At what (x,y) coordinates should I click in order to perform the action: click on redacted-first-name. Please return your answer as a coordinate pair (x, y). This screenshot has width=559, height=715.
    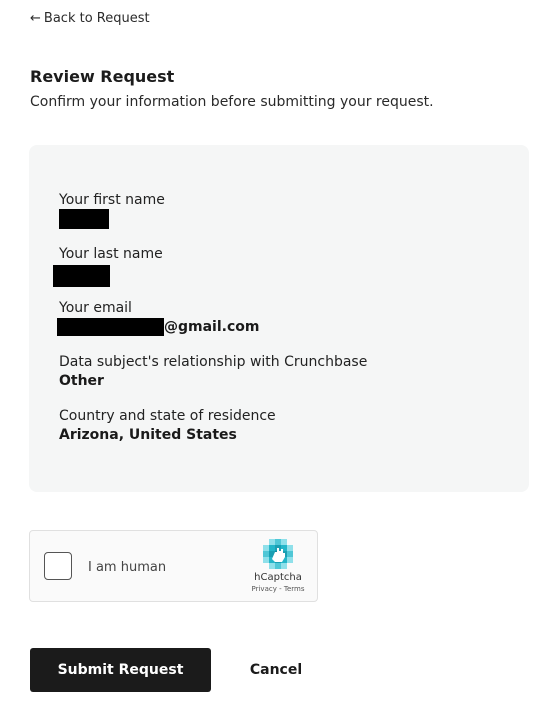
    Looking at the image, I should click on (84, 219).